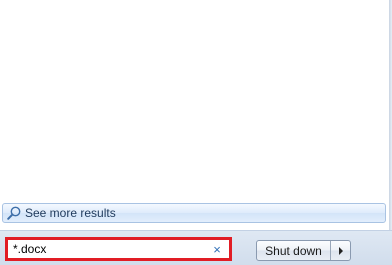  Describe the element at coordinates (294, 250) in the screenshot. I see `shutdown-button: Shut down` at that location.